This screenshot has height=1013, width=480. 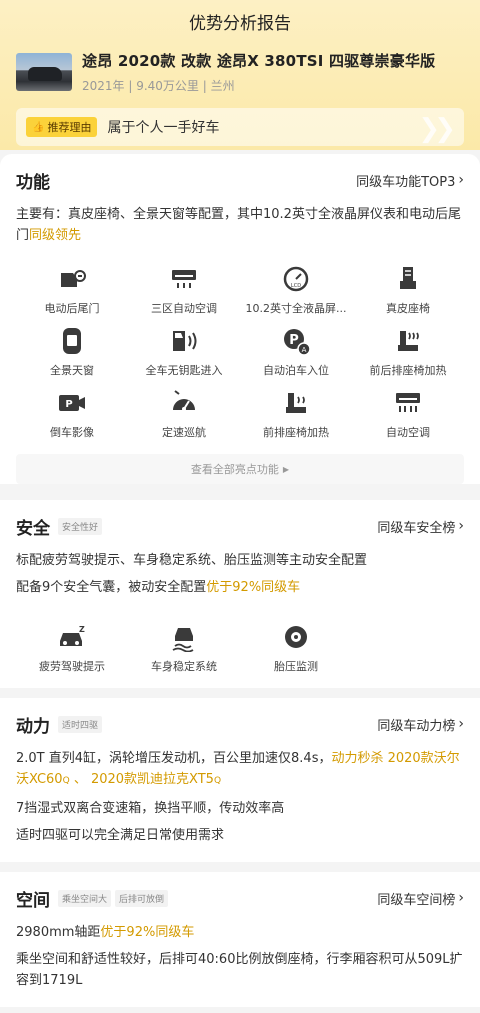 I want to click on top-bar: 优势分析报告, so click(x=240, y=21).